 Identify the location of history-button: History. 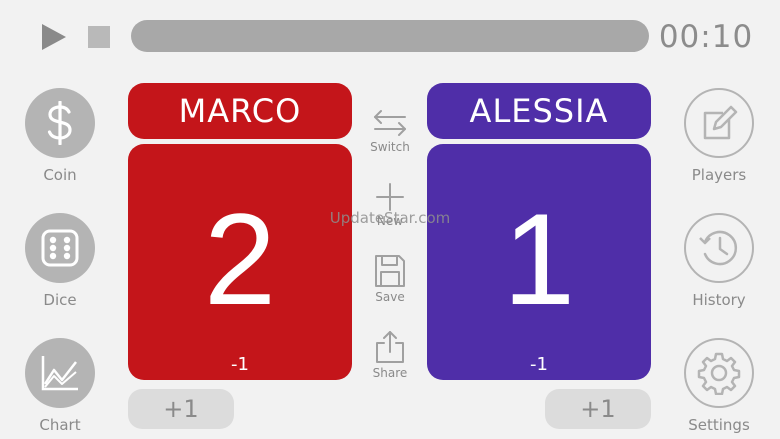
(719, 261).